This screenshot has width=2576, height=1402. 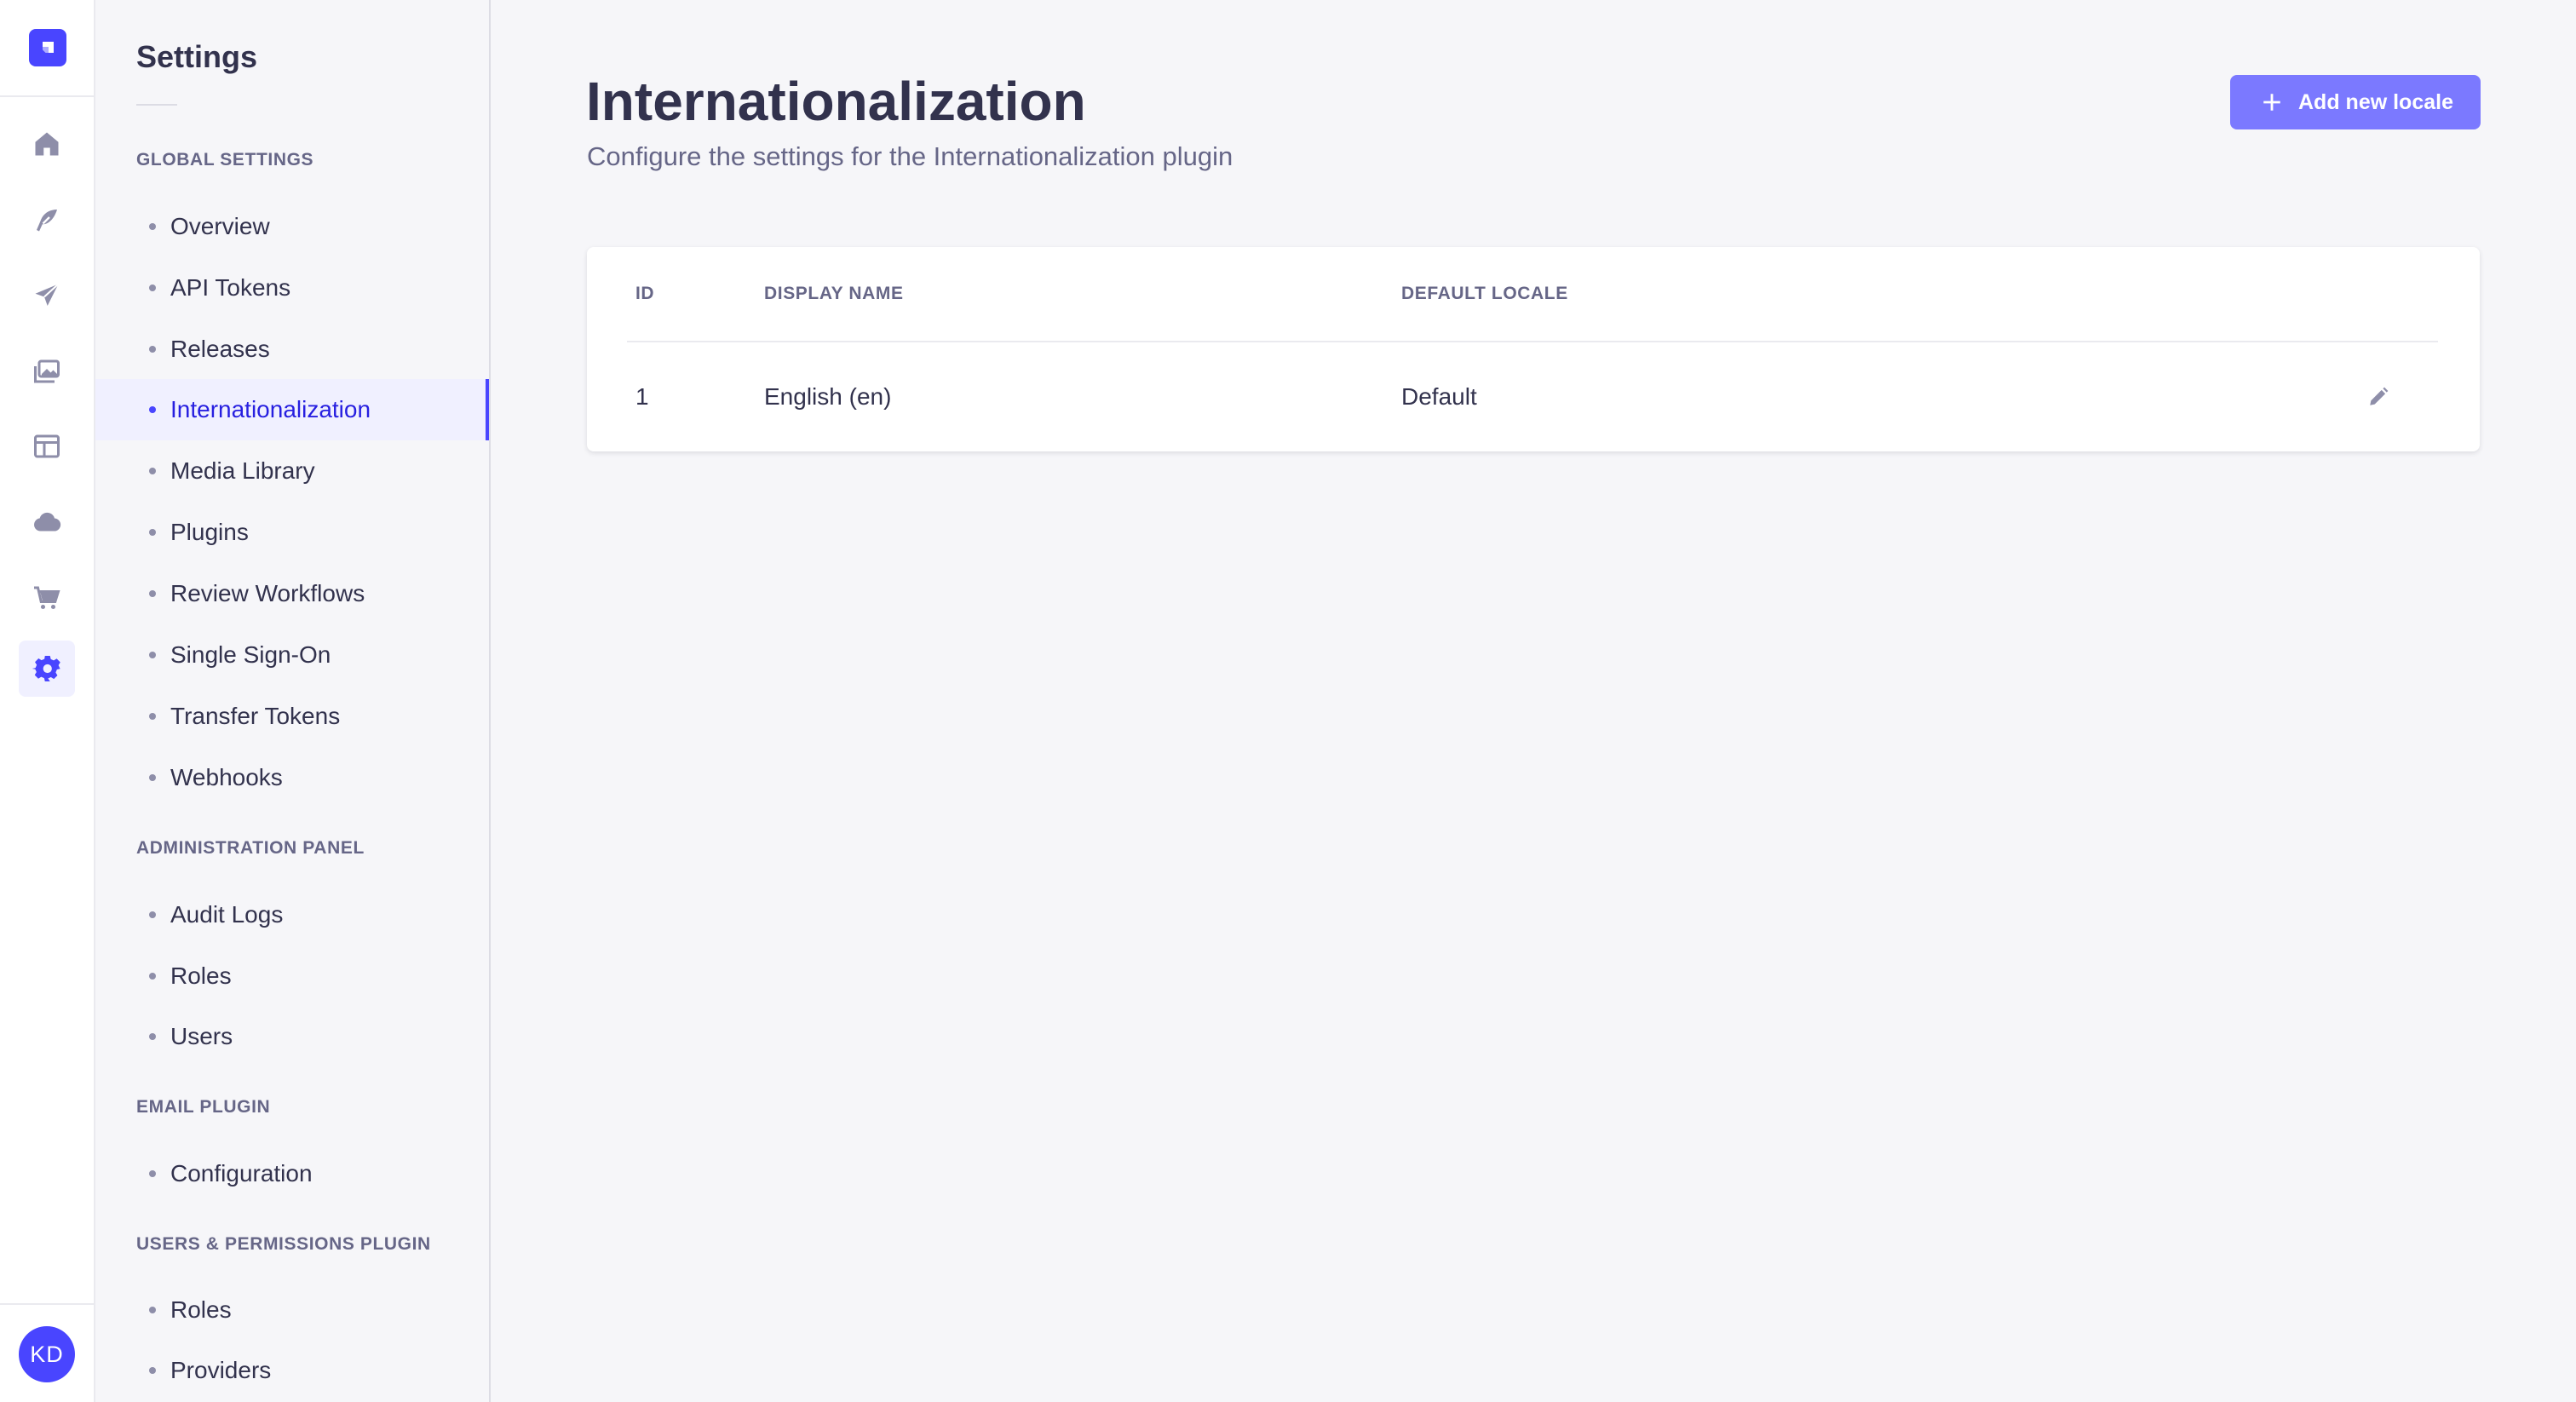 I want to click on subnav-item-roles: Roles, so click(x=292, y=976).